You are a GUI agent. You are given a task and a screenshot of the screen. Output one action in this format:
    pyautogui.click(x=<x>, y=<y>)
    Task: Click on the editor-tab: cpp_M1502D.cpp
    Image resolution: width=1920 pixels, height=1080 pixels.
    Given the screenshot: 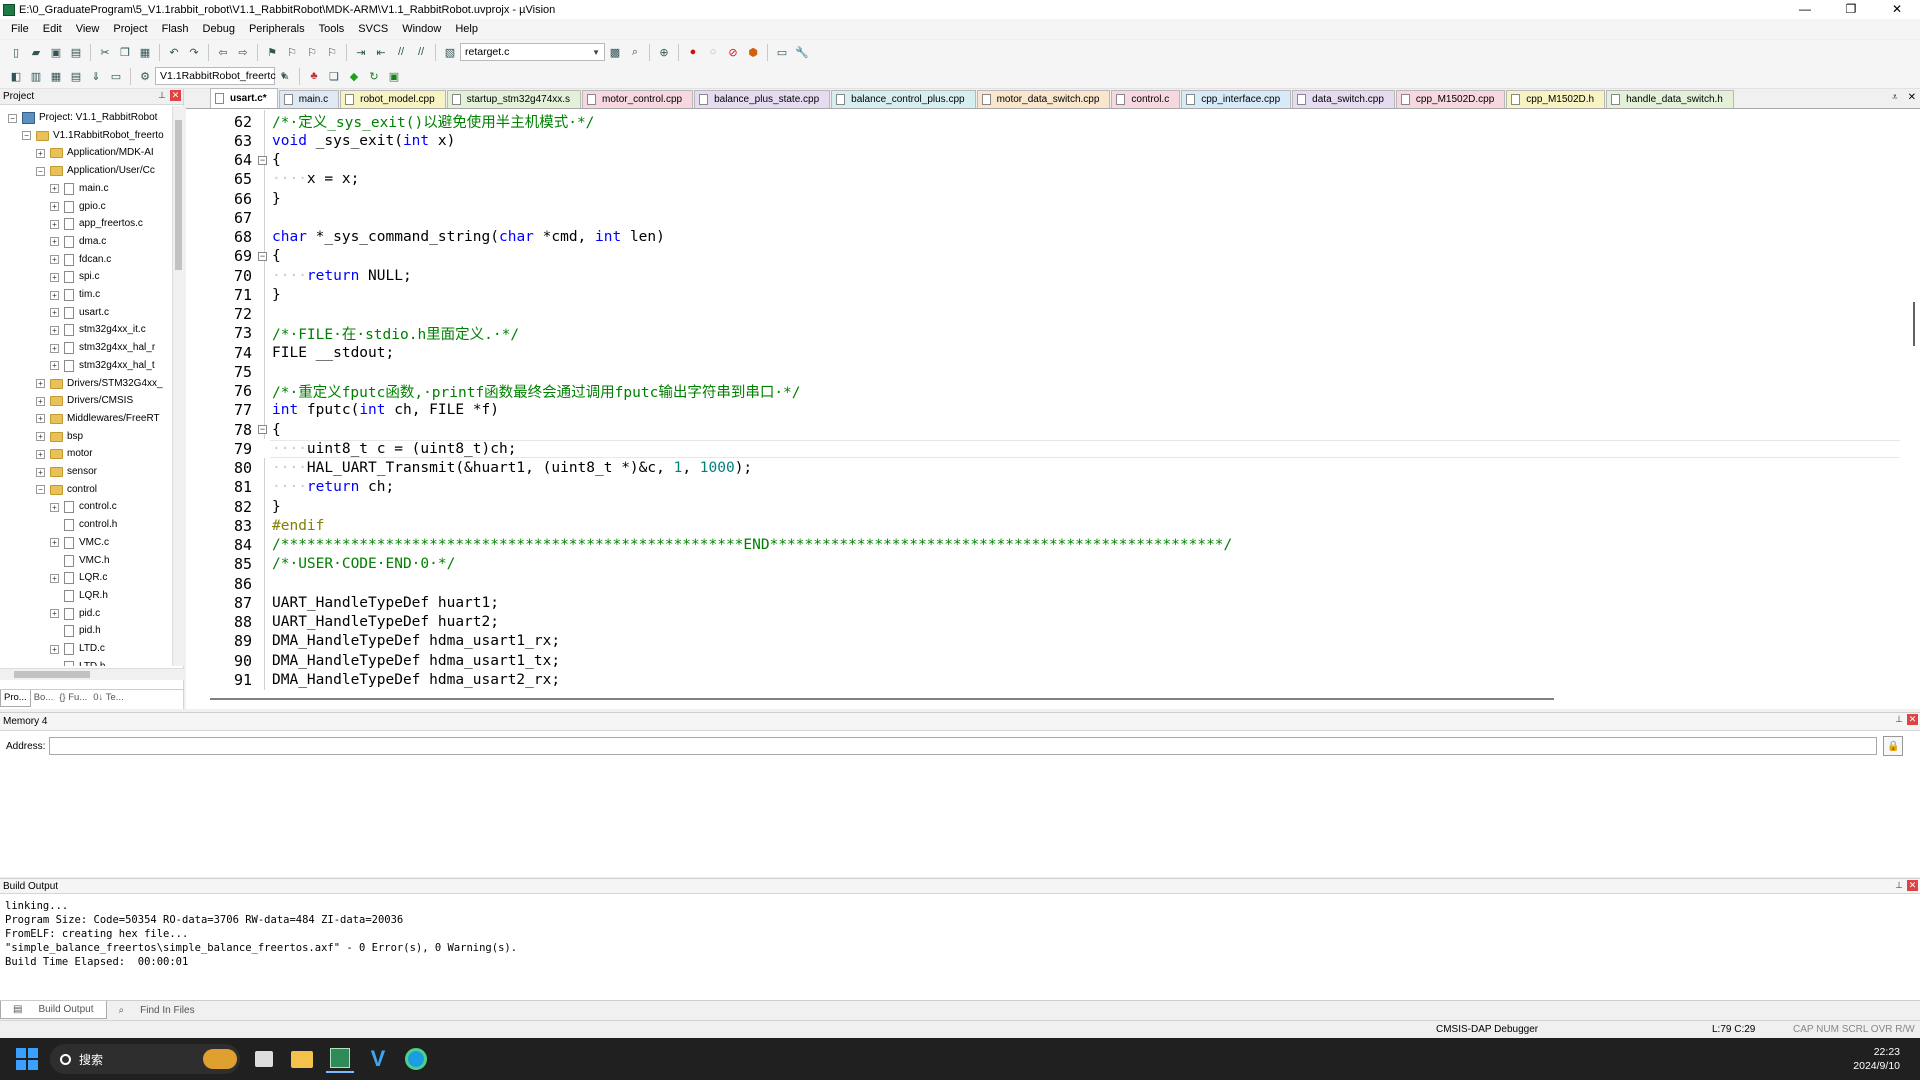 What is the action you would take?
    pyautogui.click(x=1450, y=99)
    